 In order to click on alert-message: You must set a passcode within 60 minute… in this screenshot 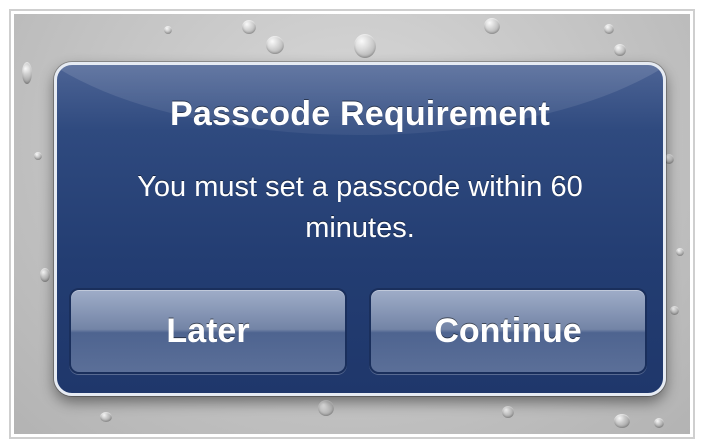, I will do `click(360, 207)`.